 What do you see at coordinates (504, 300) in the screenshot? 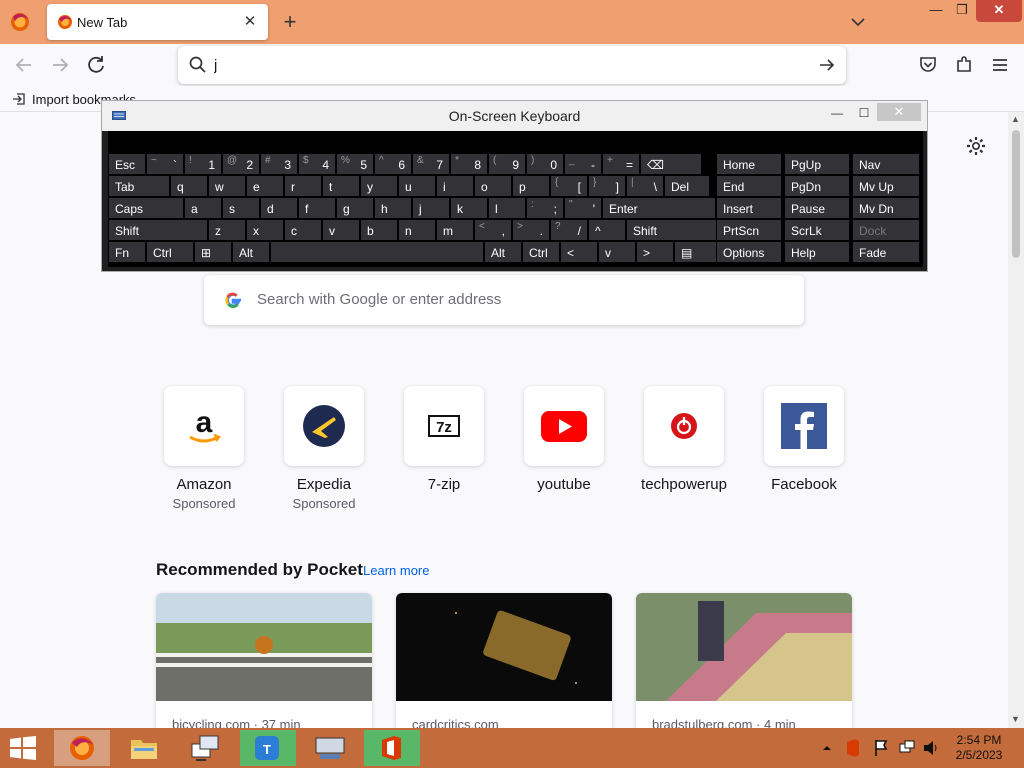
I see `newtab-search-box: Search with Google or enter address` at bounding box center [504, 300].